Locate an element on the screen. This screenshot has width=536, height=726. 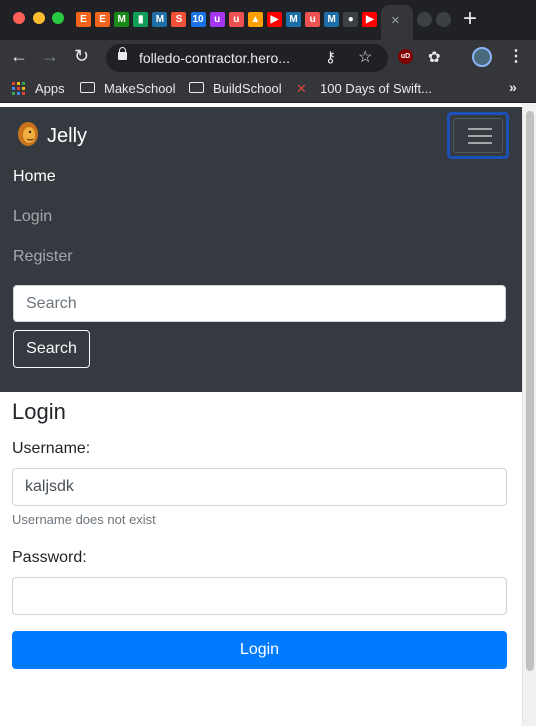
tab-favicons: E E M ▮ M S 10 u u ▲ ▶ Mu M ● ▶ is located at coordinates (229, 19).